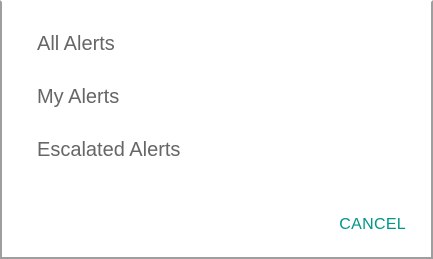  I want to click on dialog-actions: CANCEL, so click(372, 225).